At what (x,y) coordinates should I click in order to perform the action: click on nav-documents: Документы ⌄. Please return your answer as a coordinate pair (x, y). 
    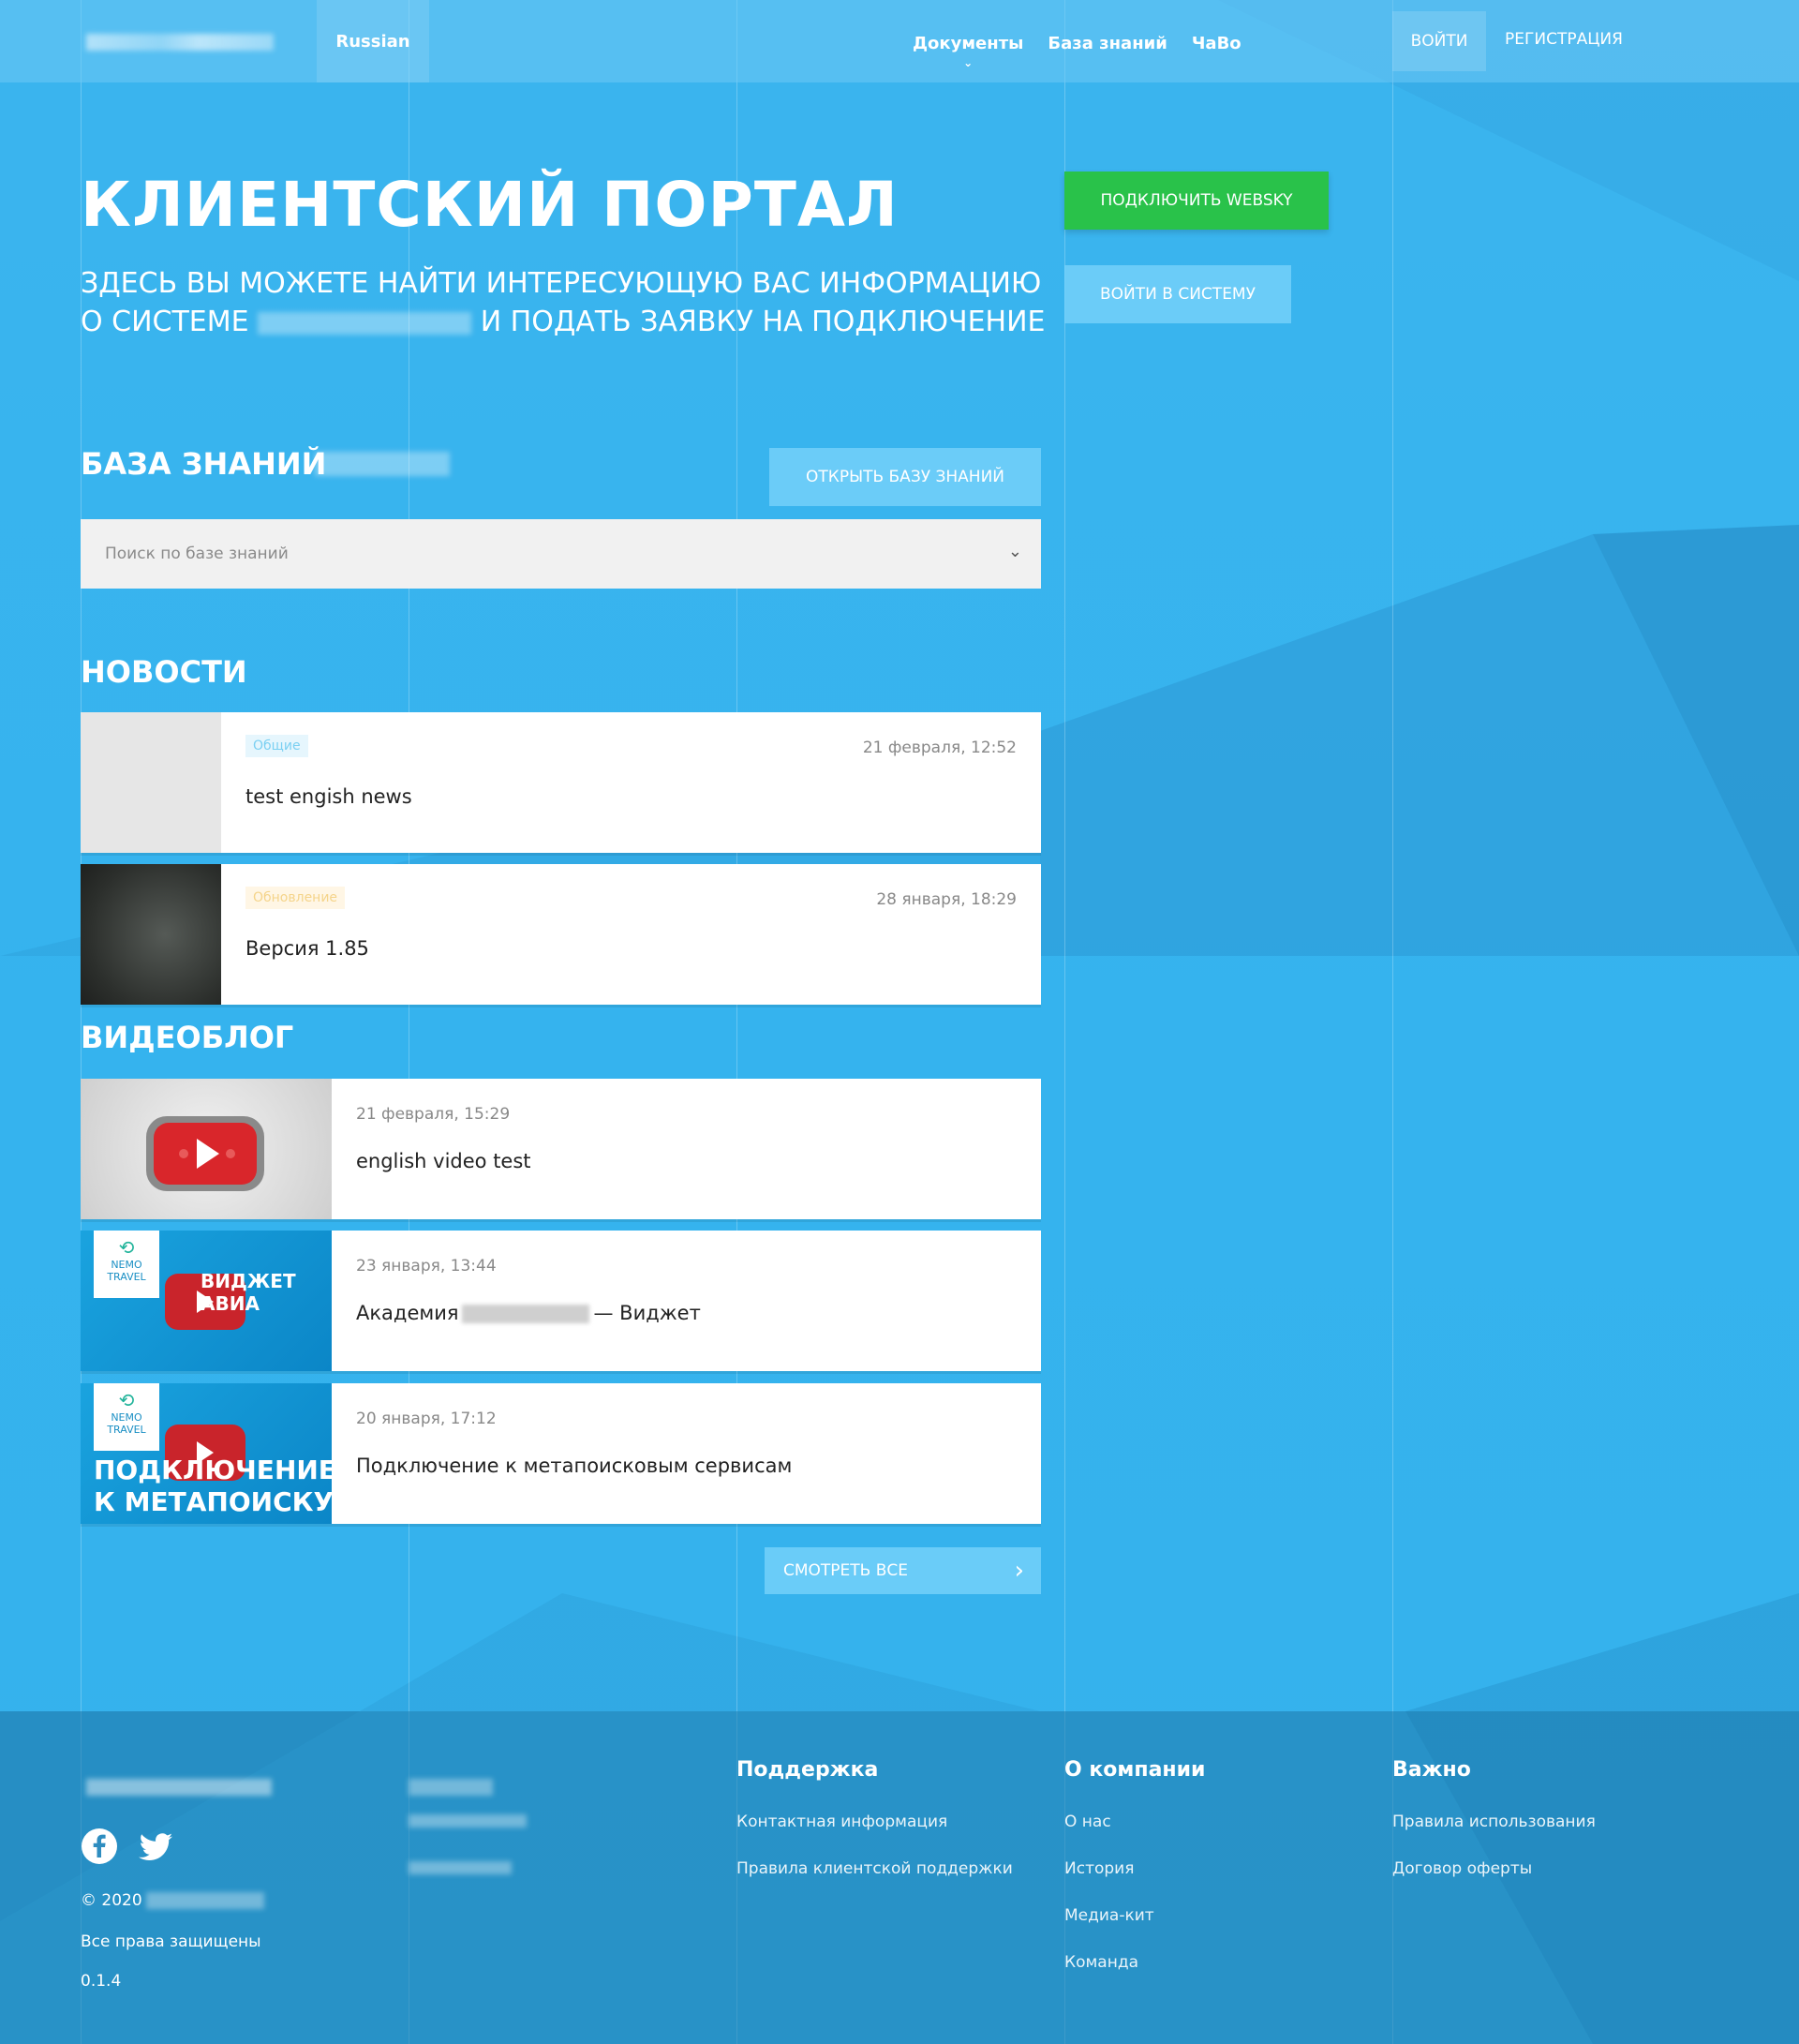
    Looking at the image, I should click on (968, 52).